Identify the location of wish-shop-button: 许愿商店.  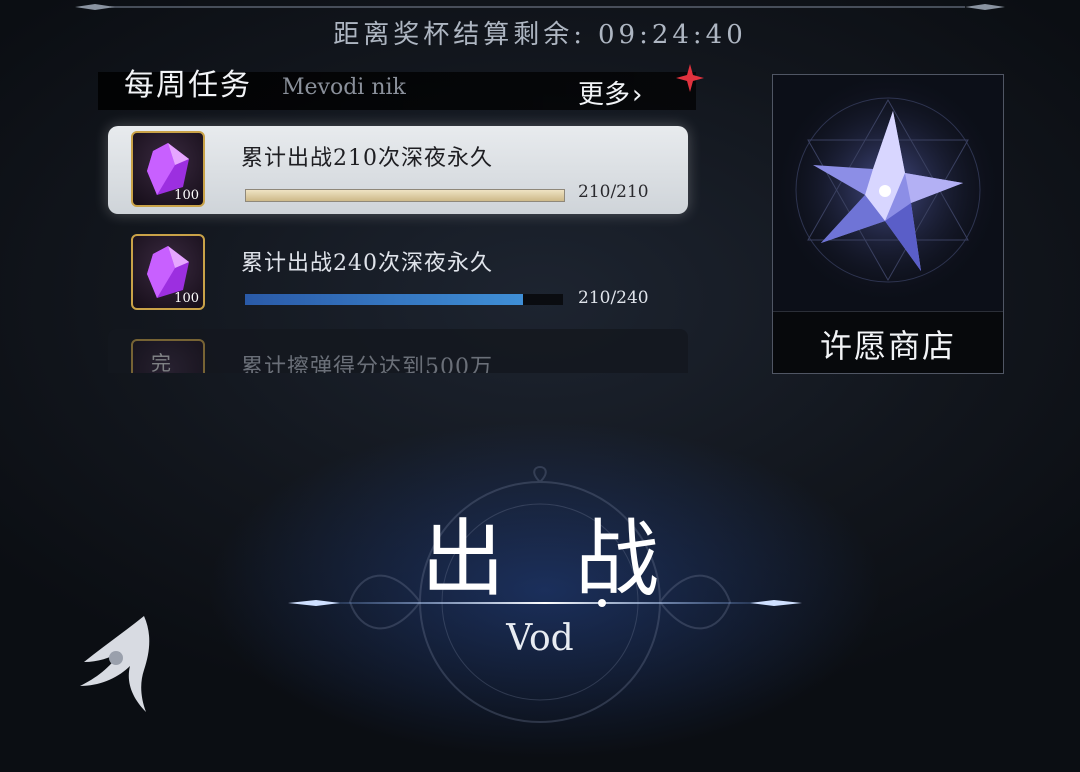
(888, 224).